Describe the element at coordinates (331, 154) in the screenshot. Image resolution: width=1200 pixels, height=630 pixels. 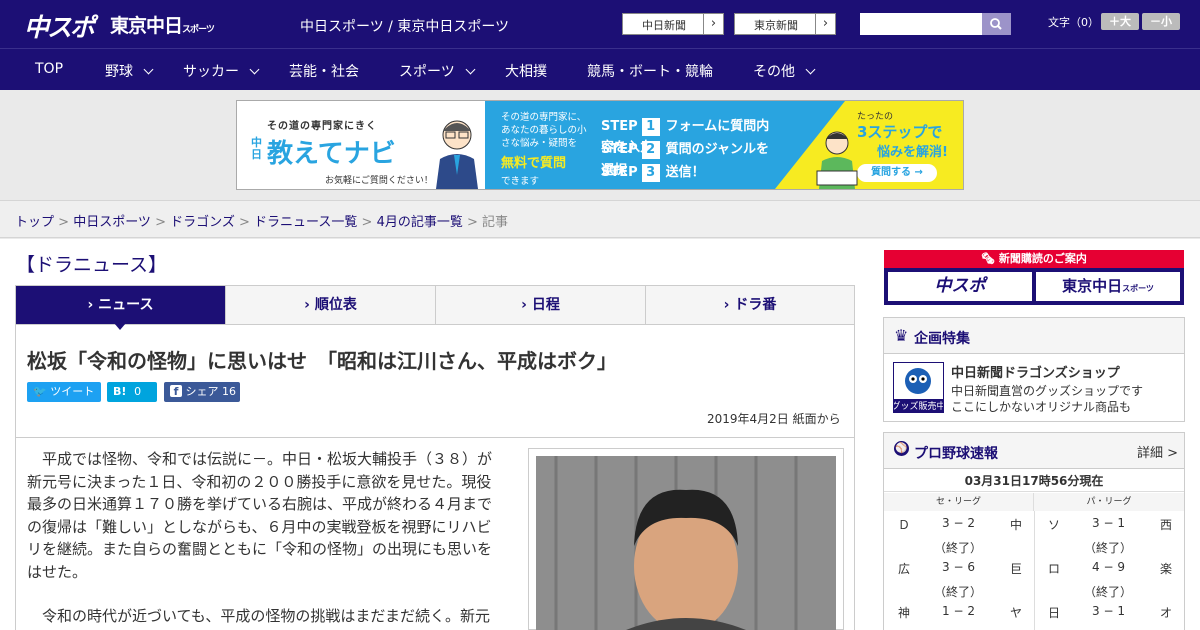
I see `banner-brand: 教えてナビ` at that location.